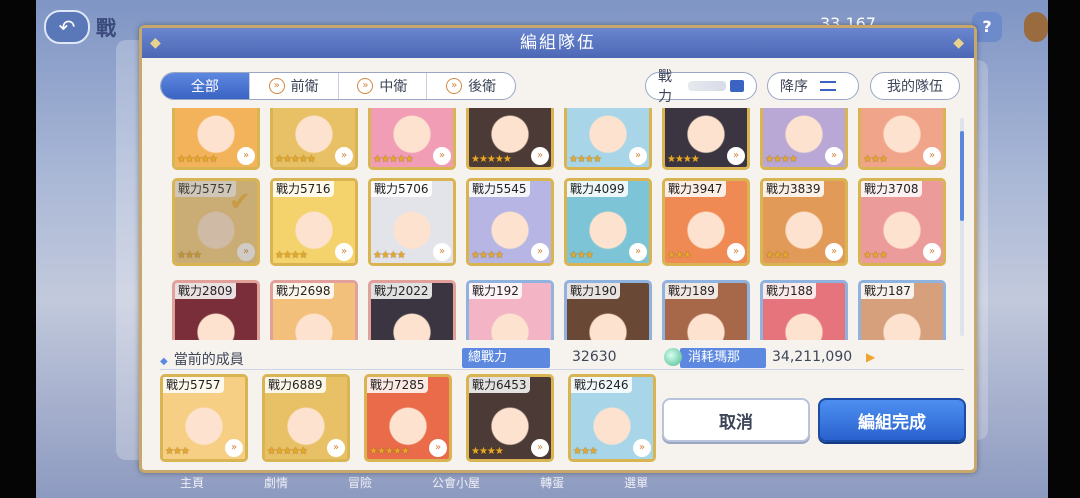 The width and height of the screenshot is (1080, 498). I want to click on back-button: ↶, so click(67, 27).